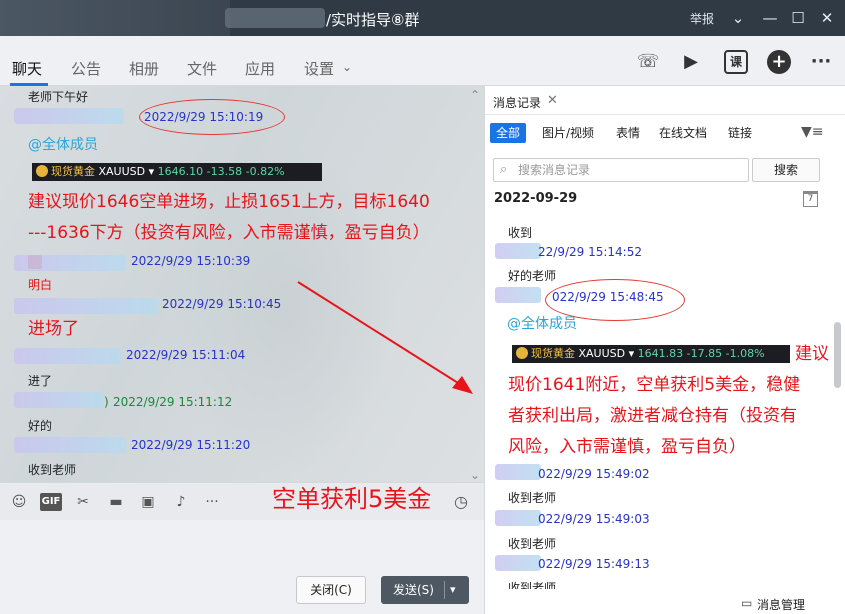 The image size is (845, 614). What do you see at coordinates (746, 603) in the screenshot?
I see `message-manage-icon: ▭` at bounding box center [746, 603].